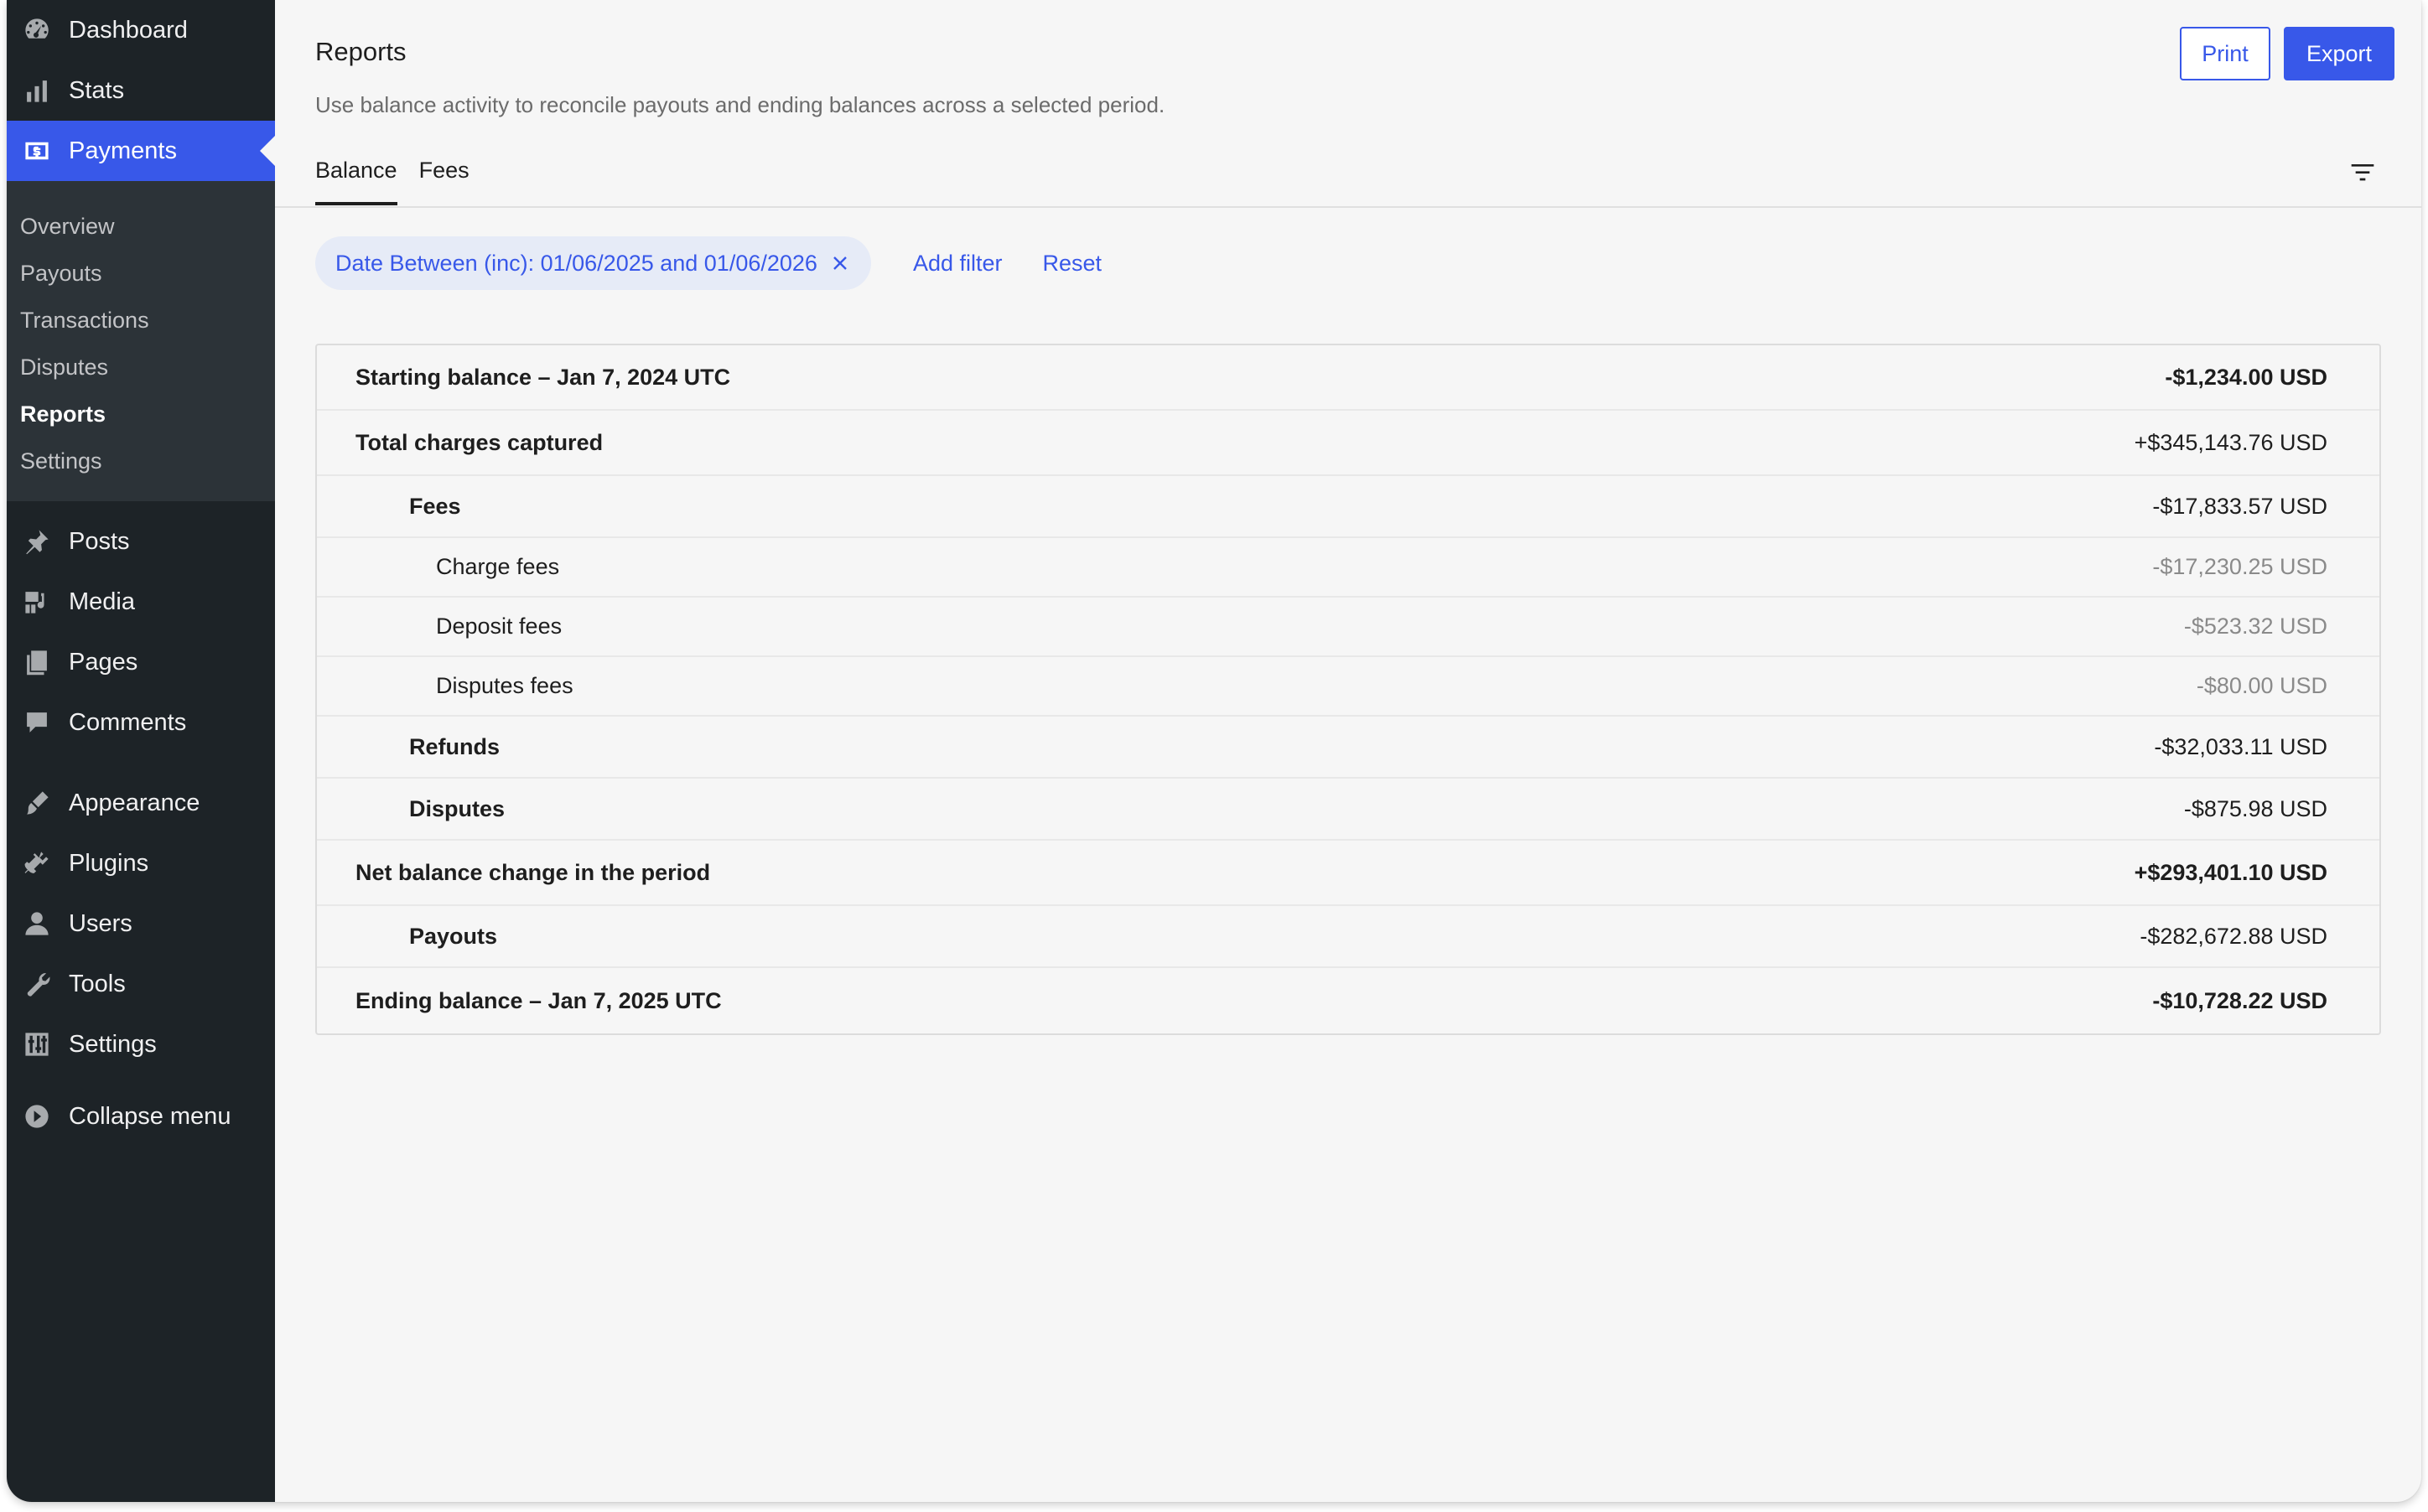 This screenshot has width=2428, height=1512. I want to click on stats-icon, so click(37, 90).